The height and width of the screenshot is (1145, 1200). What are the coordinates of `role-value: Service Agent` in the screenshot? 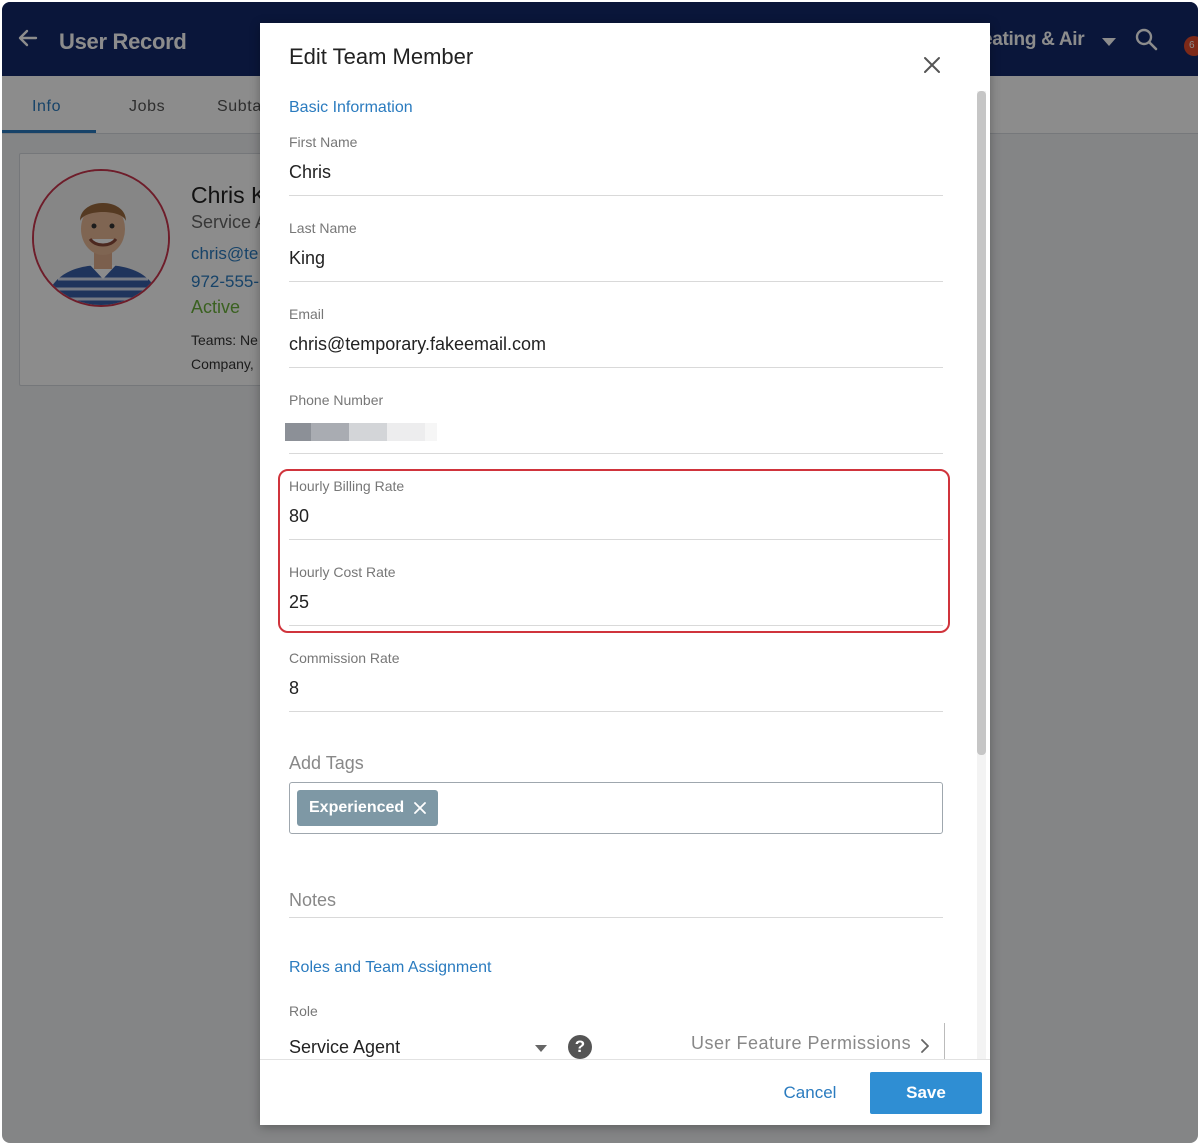 It's located at (345, 1047).